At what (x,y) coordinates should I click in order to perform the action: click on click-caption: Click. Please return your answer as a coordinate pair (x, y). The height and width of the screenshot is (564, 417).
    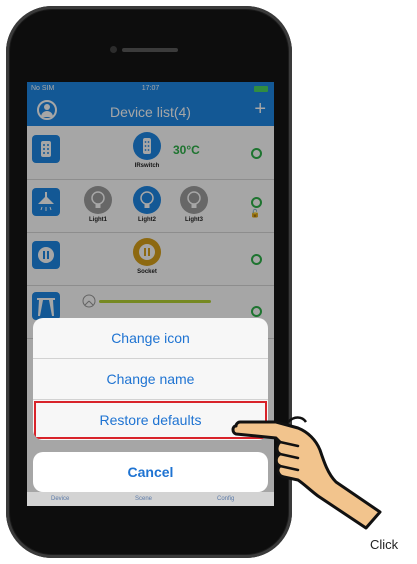
    Looking at the image, I should click on (384, 544).